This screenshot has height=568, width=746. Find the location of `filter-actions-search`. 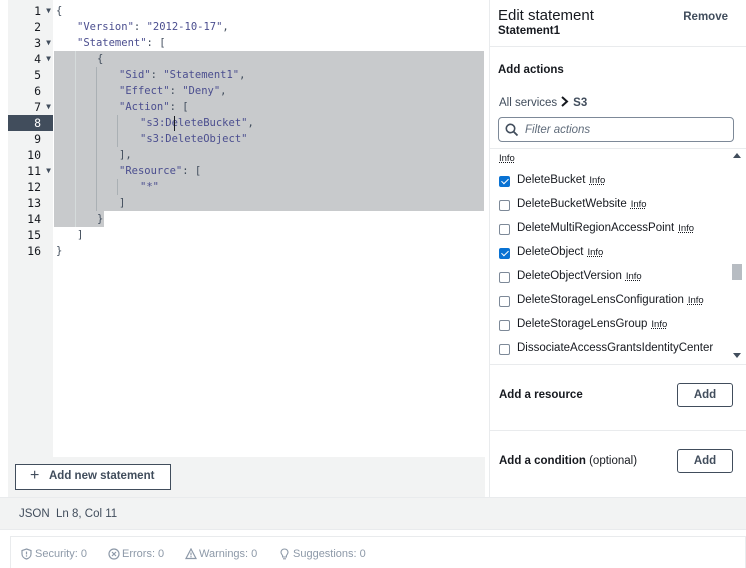

filter-actions-search is located at coordinates (616, 129).